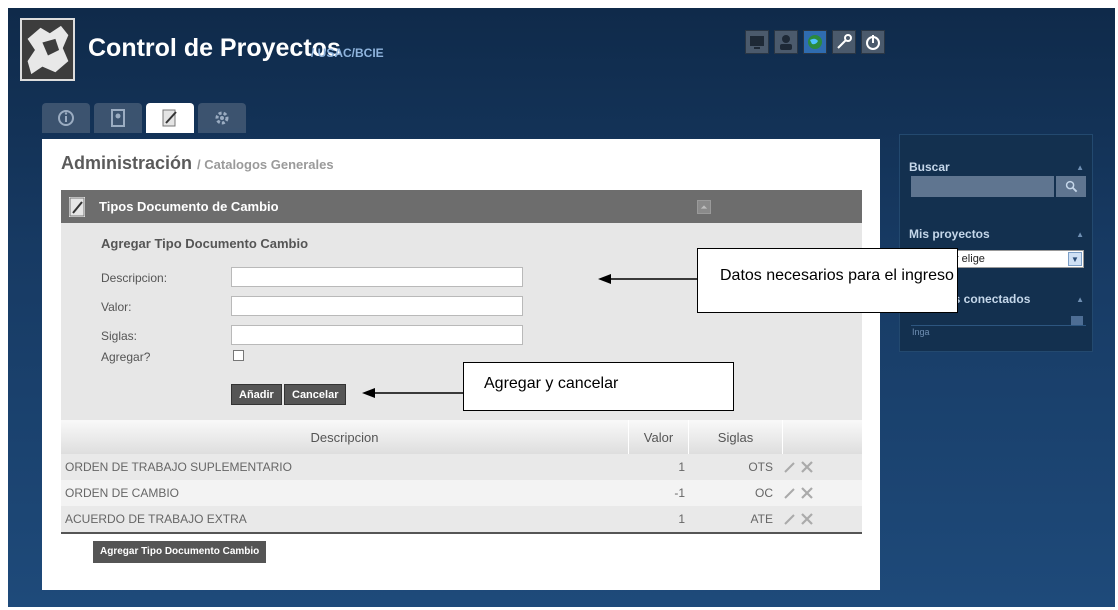  I want to click on top-toolbar, so click(815, 42).